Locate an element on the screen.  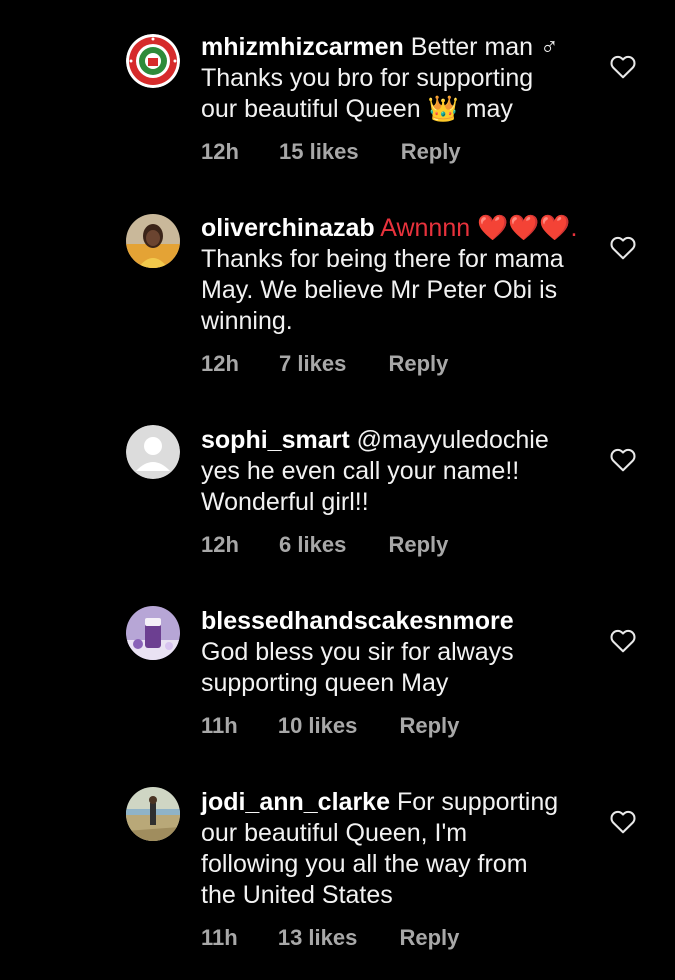
comment-line: following you all the way from is located at coordinates (364, 864).